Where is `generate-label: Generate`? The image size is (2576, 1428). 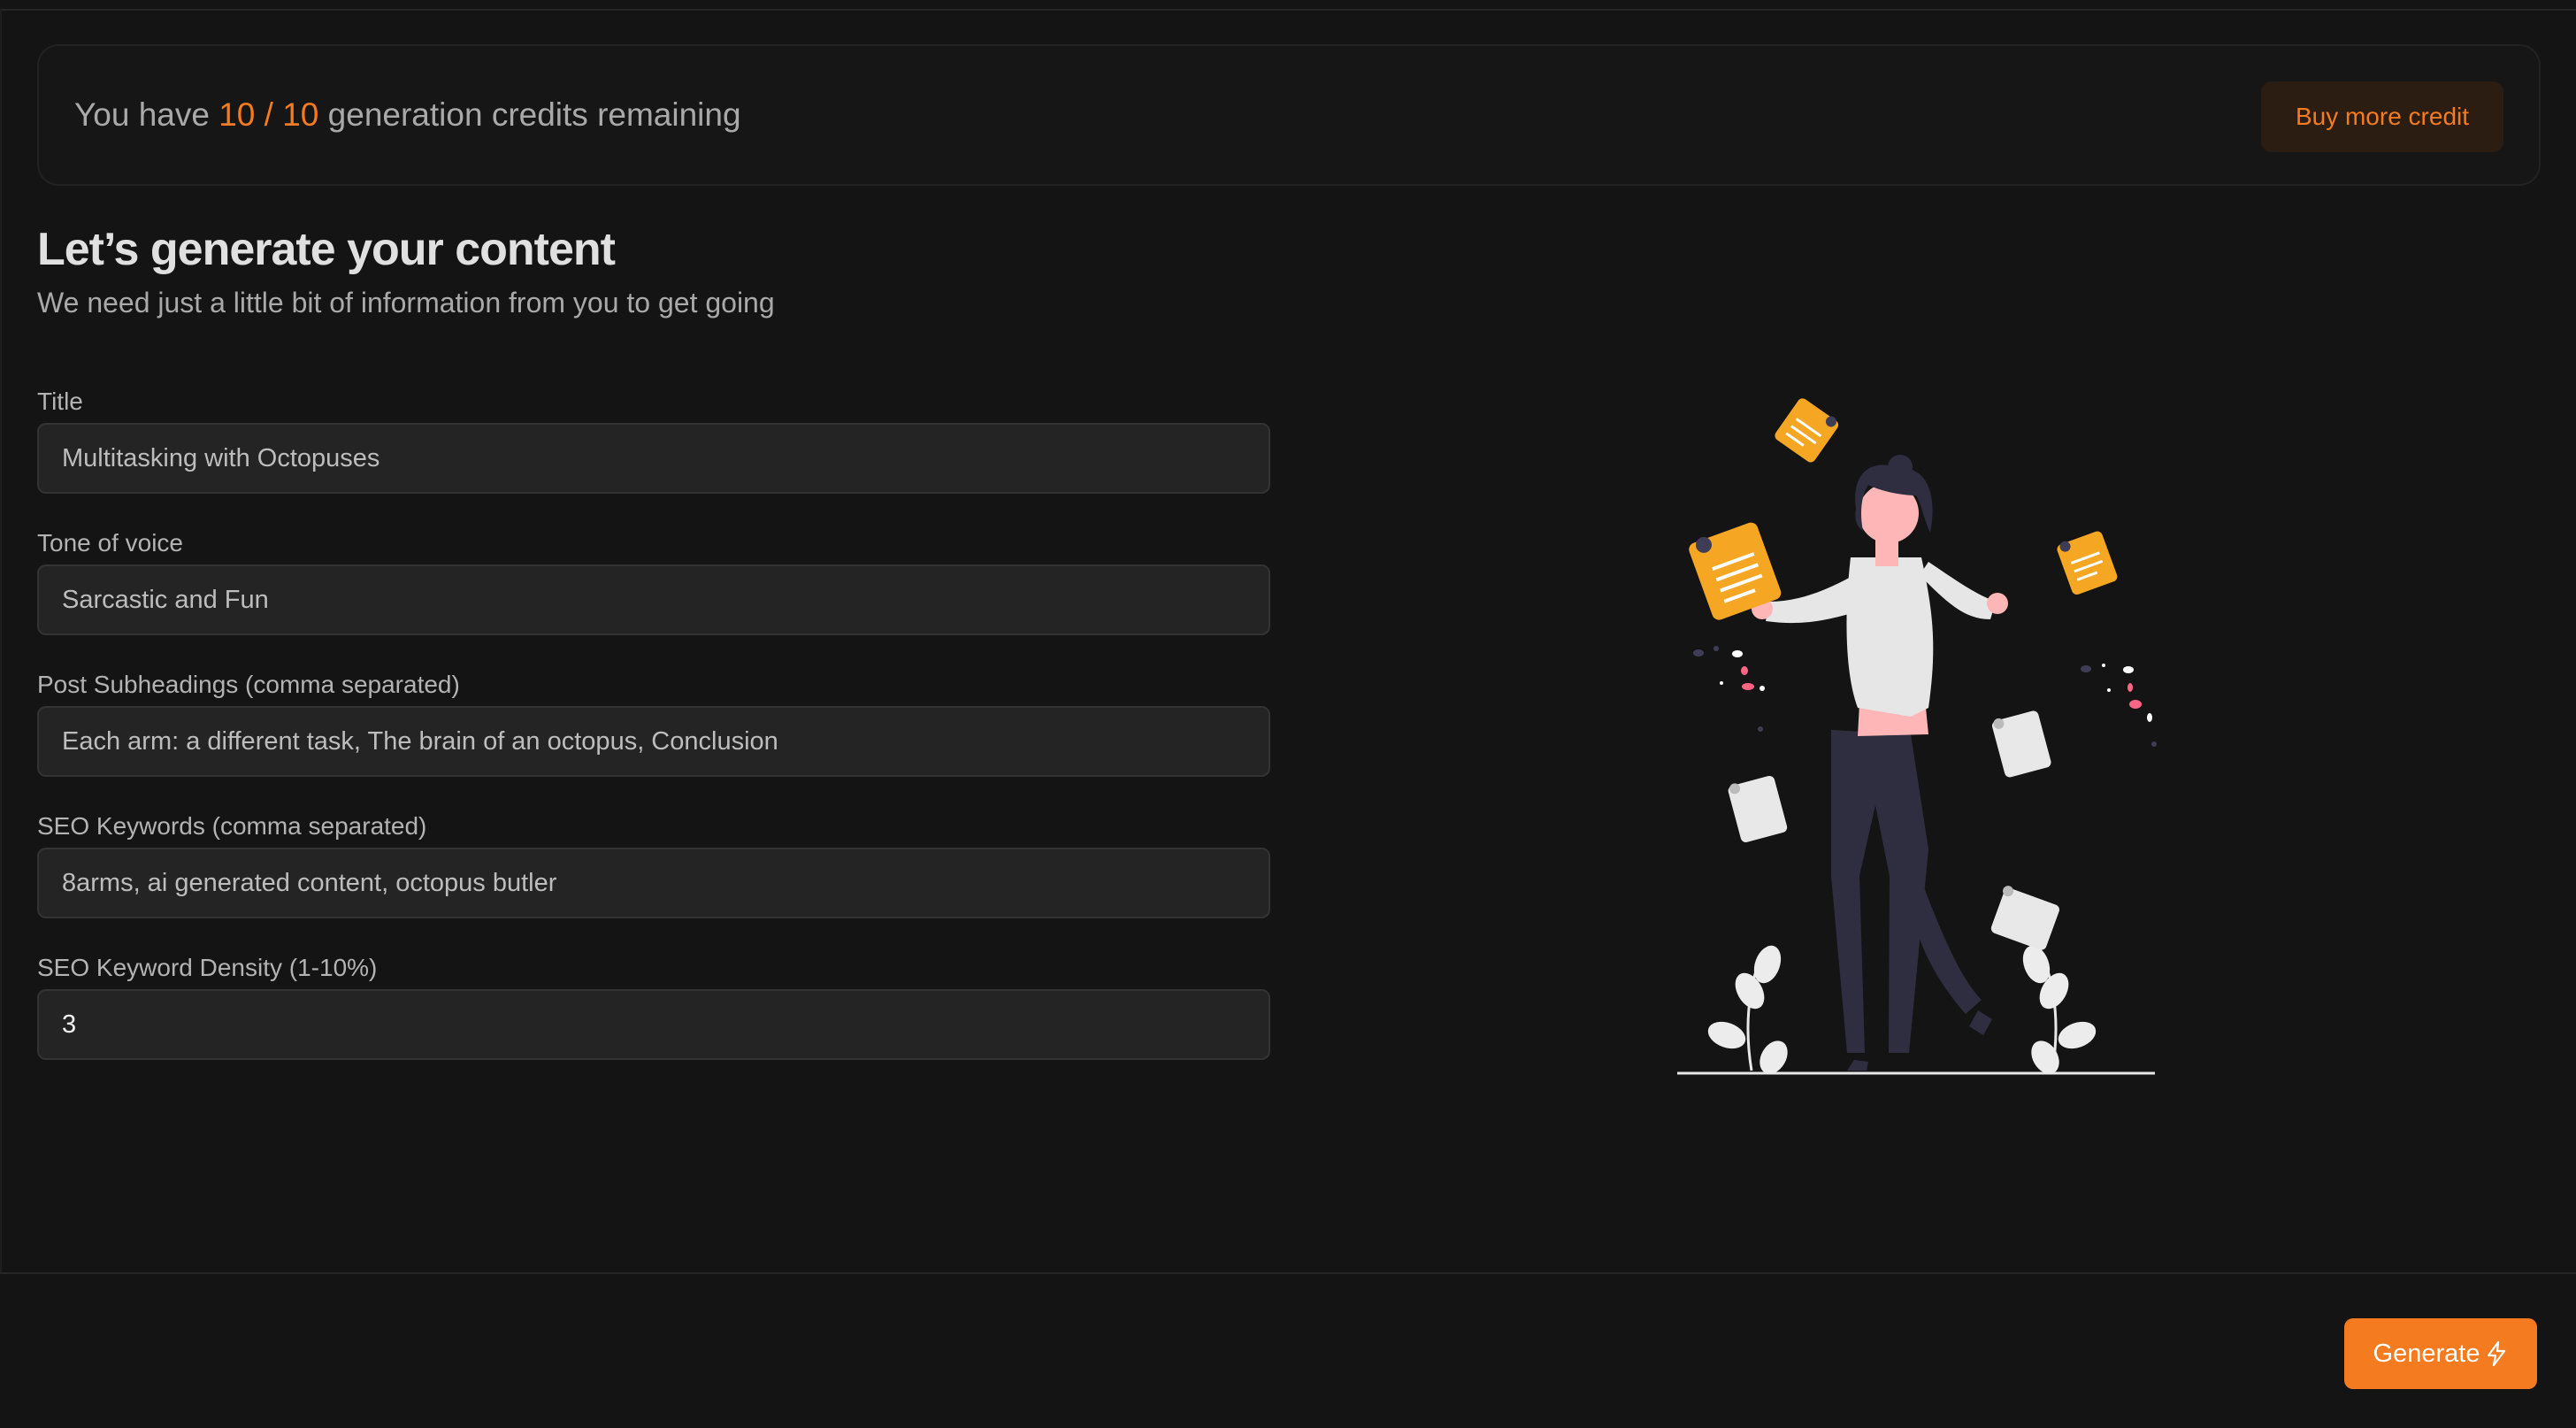
generate-label: Generate is located at coordinates (2426, 1353).